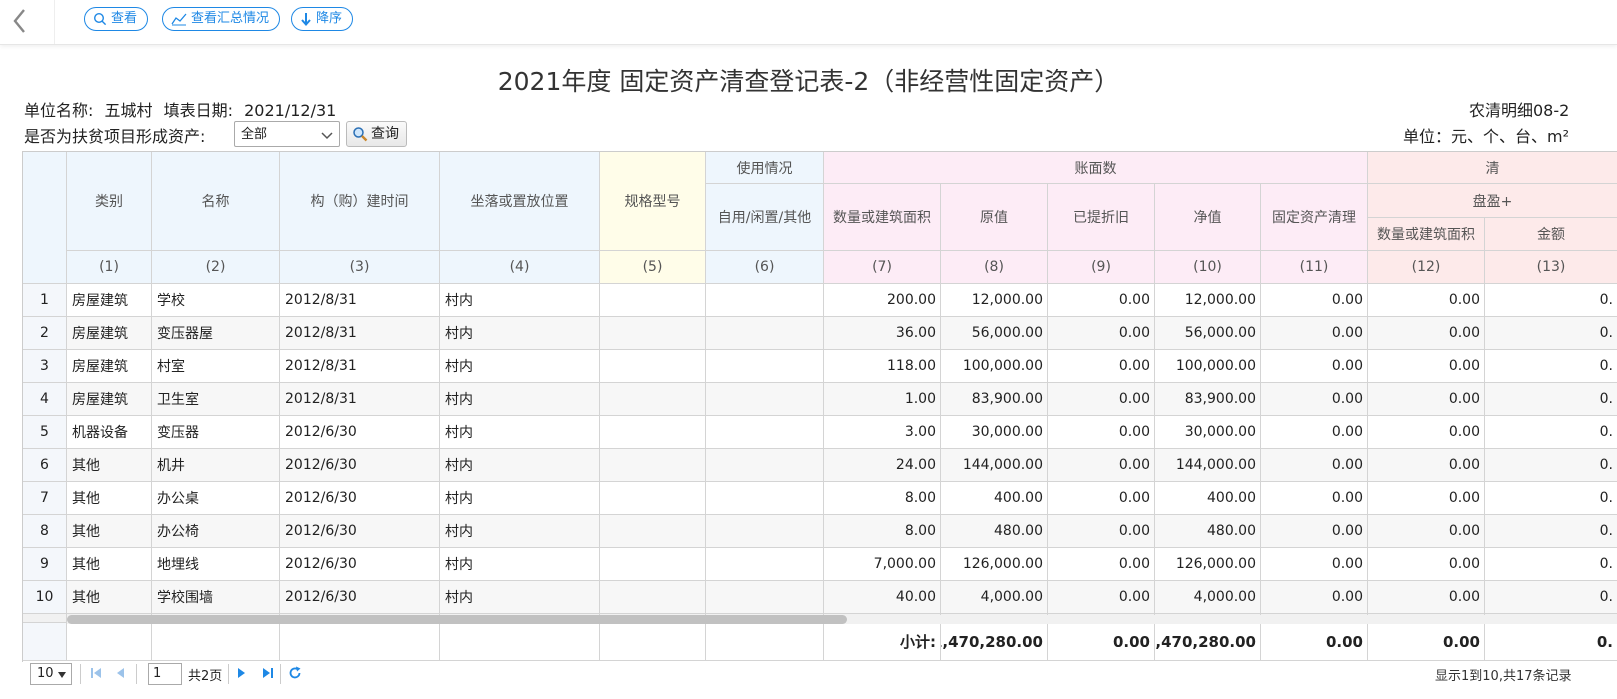 Image resolution: width=1617 pixels, height=699 pixels. Describe the element at coordinates (45, 399) in the screenshot. I see `row-number: 4` at that location.